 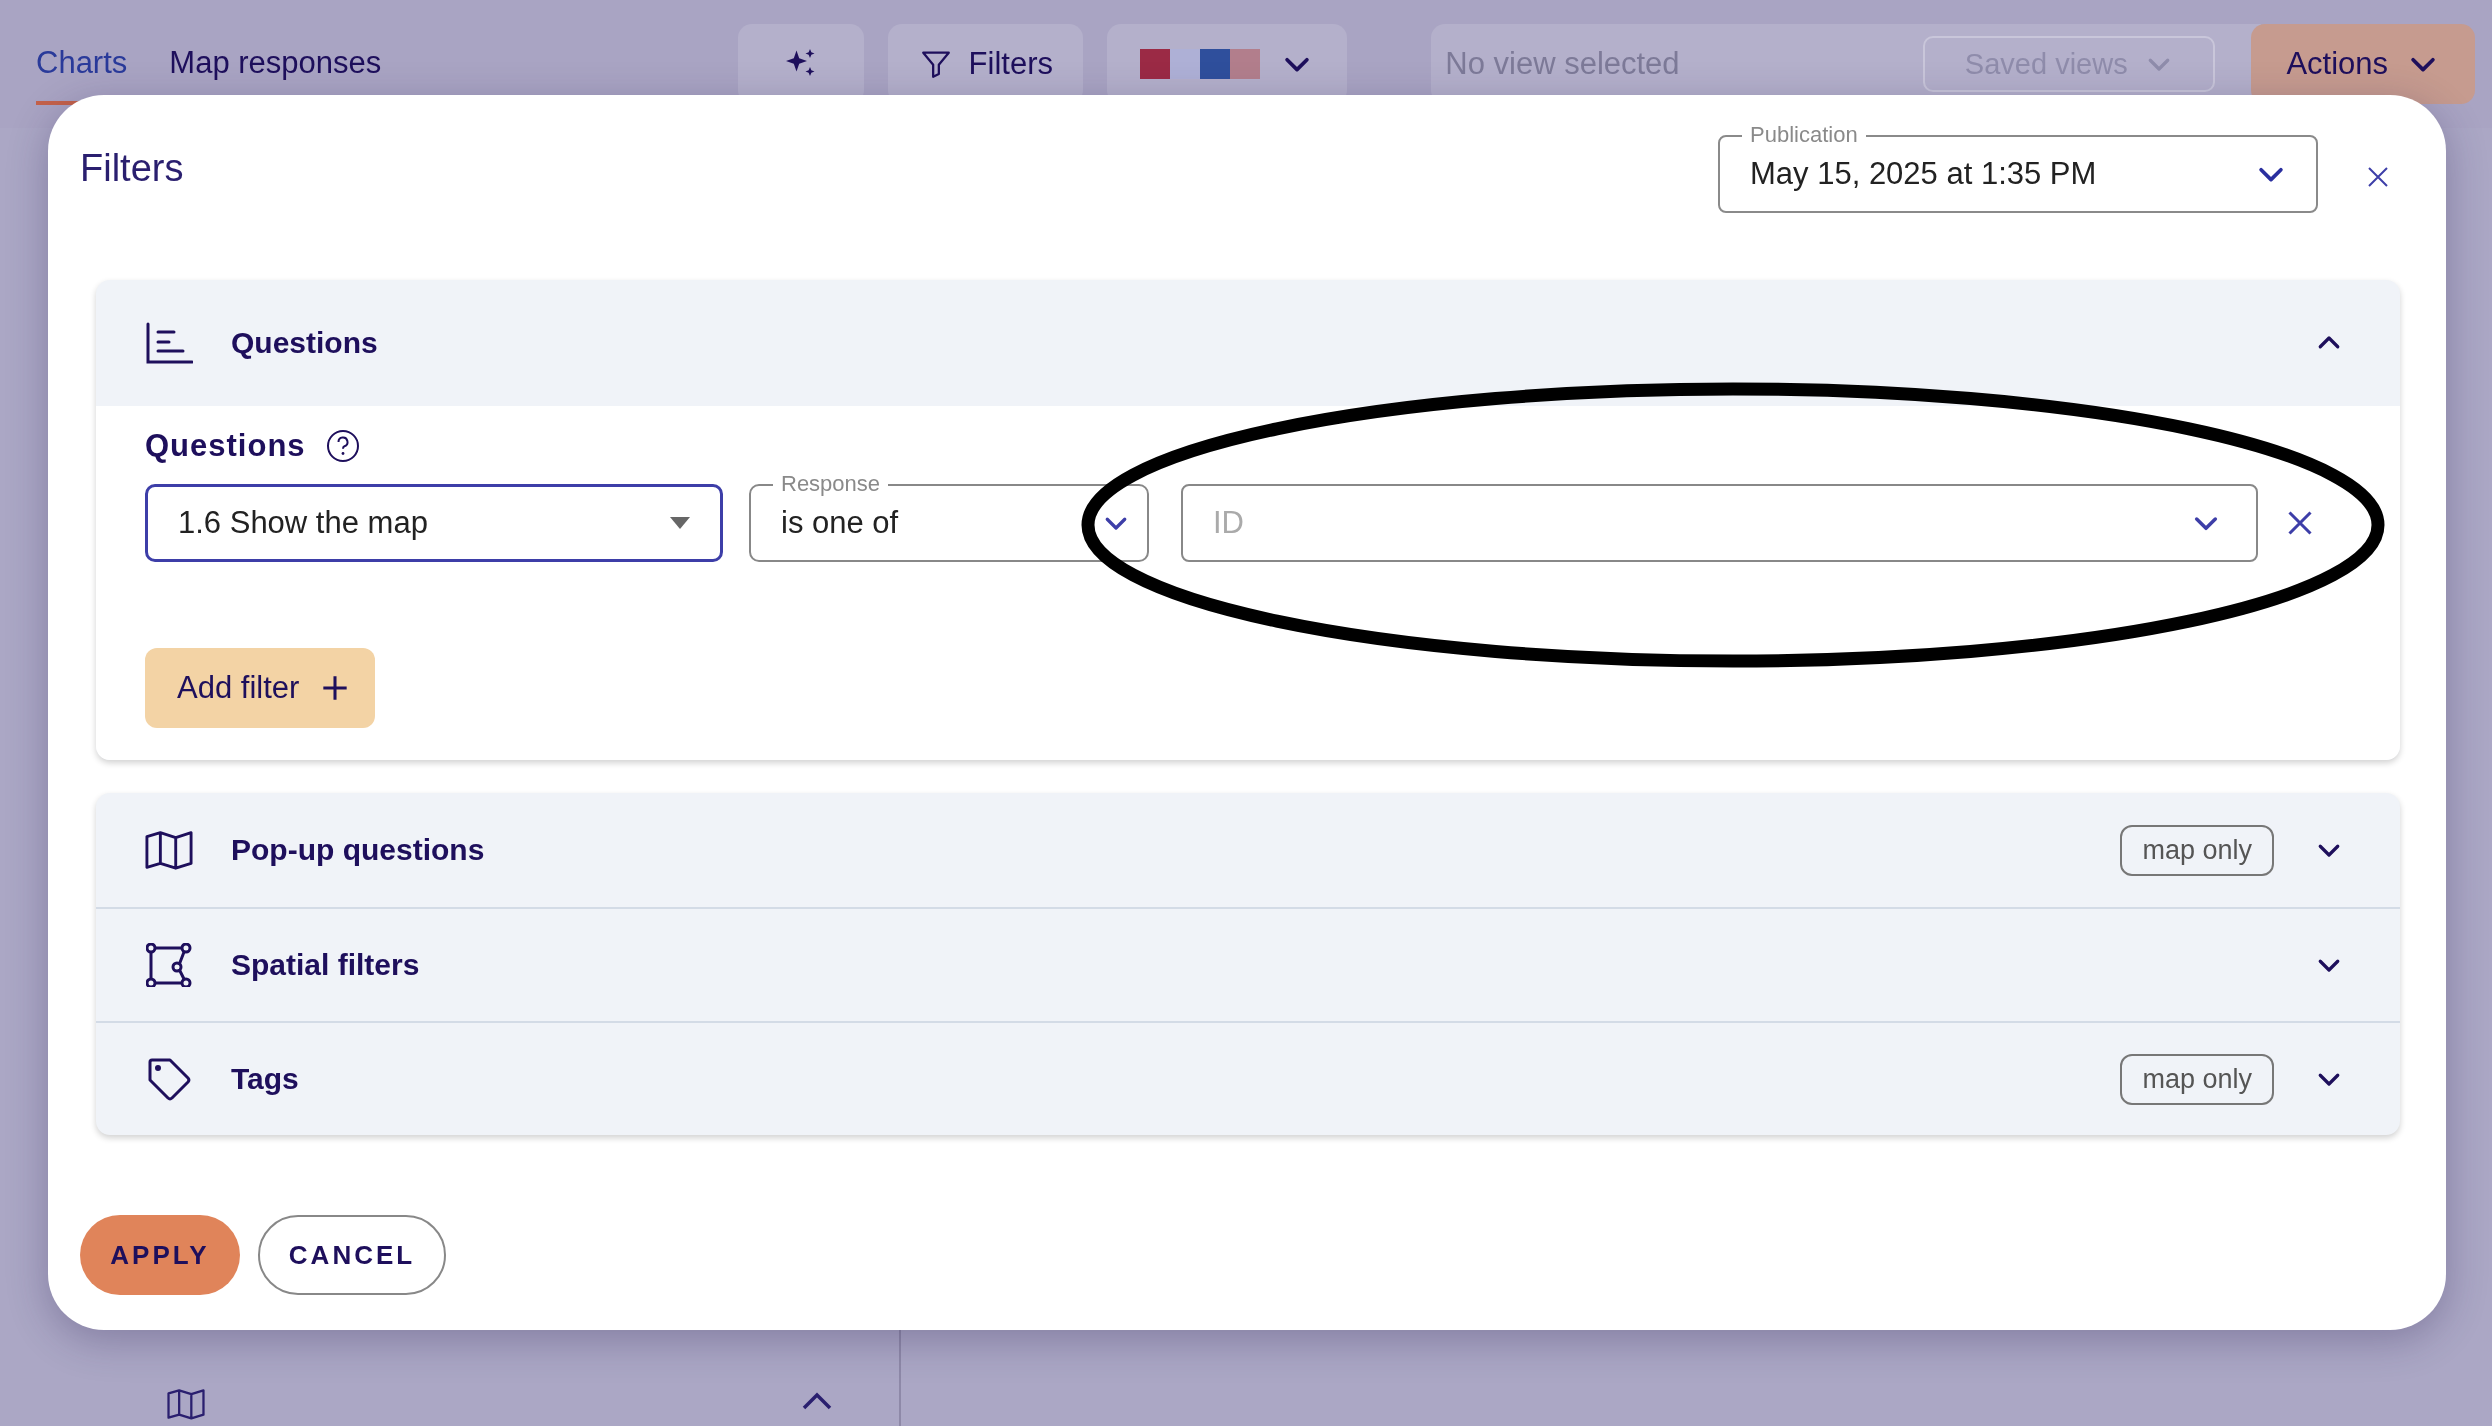 I want to click on add-filter-button: Add filter, so click(x=260, y=688).